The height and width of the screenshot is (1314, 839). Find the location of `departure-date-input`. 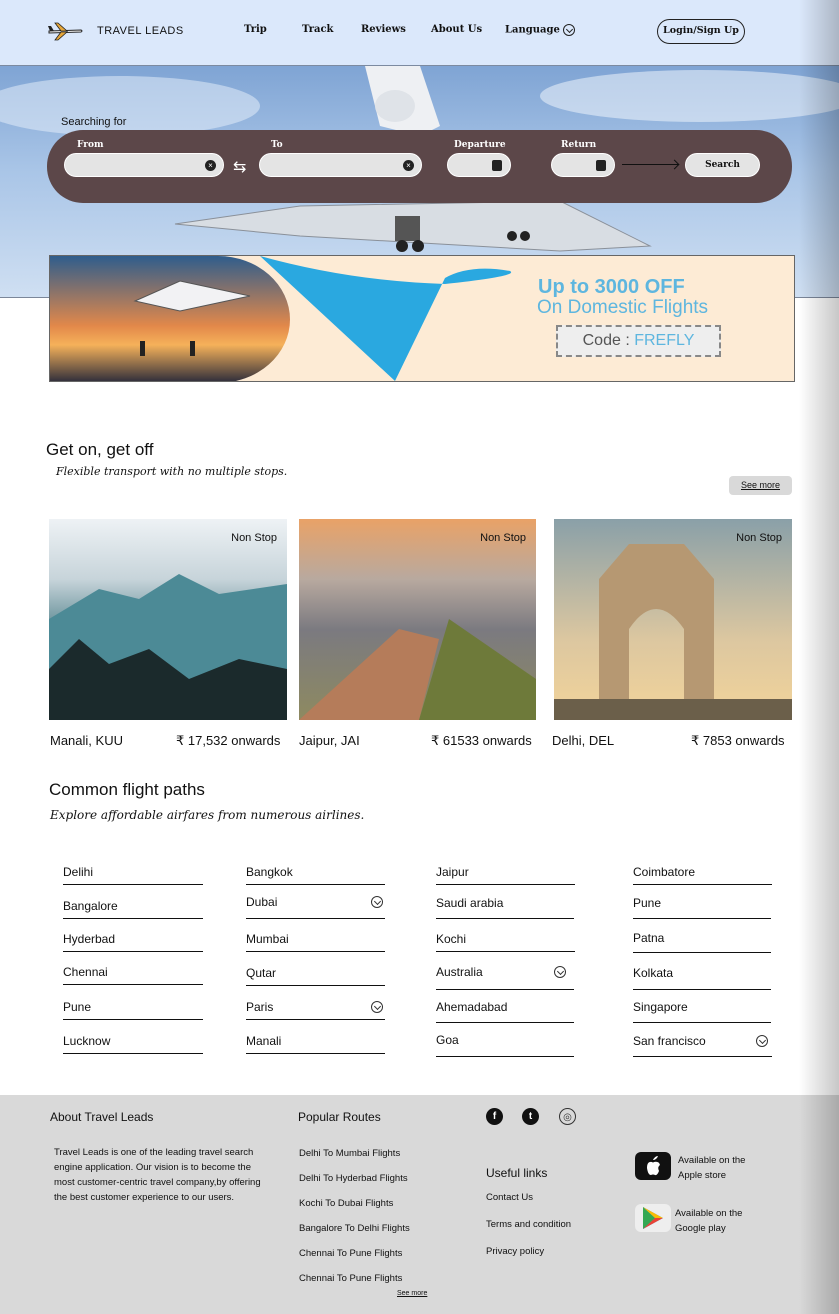

departure-date-input is located at coordinates (479, 165).